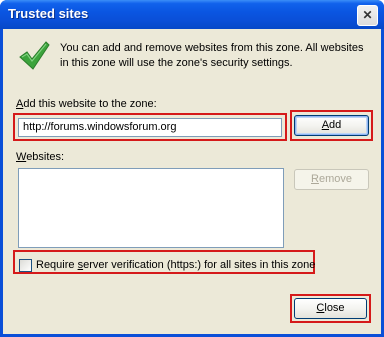 This screenshot has width=384, height=337. Describe the element at coordinates (34, 55) in the screenshot. I see `checkmark-icon` at that location.